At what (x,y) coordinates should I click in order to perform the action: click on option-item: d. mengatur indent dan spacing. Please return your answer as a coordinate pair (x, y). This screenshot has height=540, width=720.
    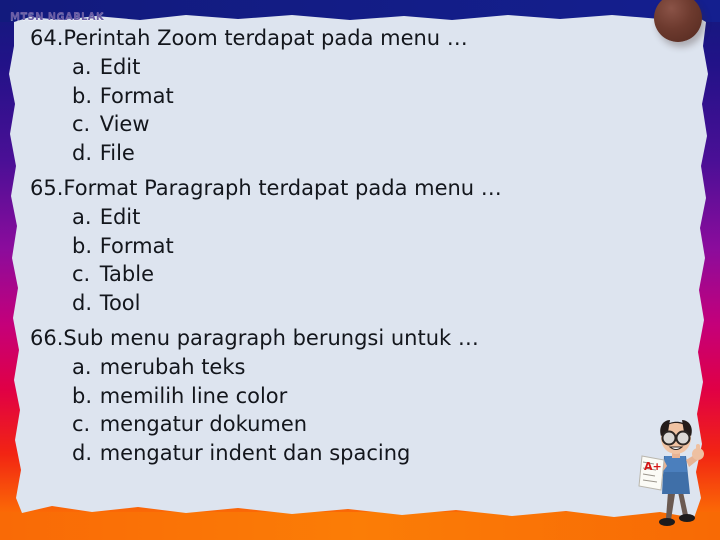
    Looking at the image, I should click on (345, 453).